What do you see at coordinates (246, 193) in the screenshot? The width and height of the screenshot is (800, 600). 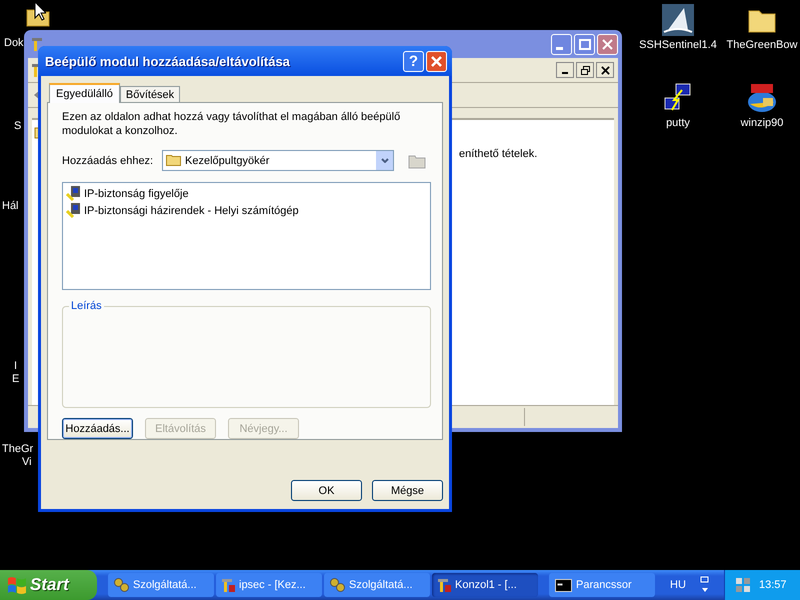 I see `snap-in-item: IP-biztonság figyelője` at bounding box center [246, 193].